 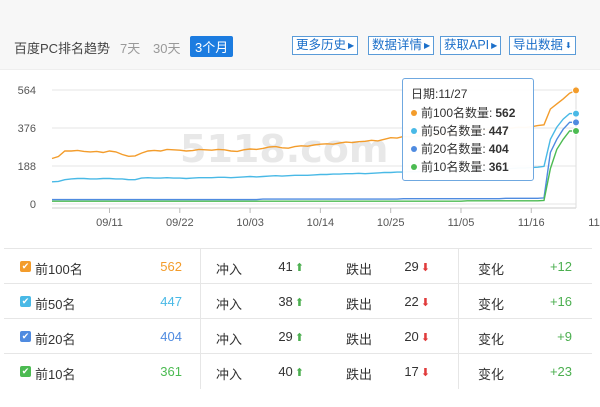 I want to click on in-value: 29 ⬆, so click(x=291, y=336).